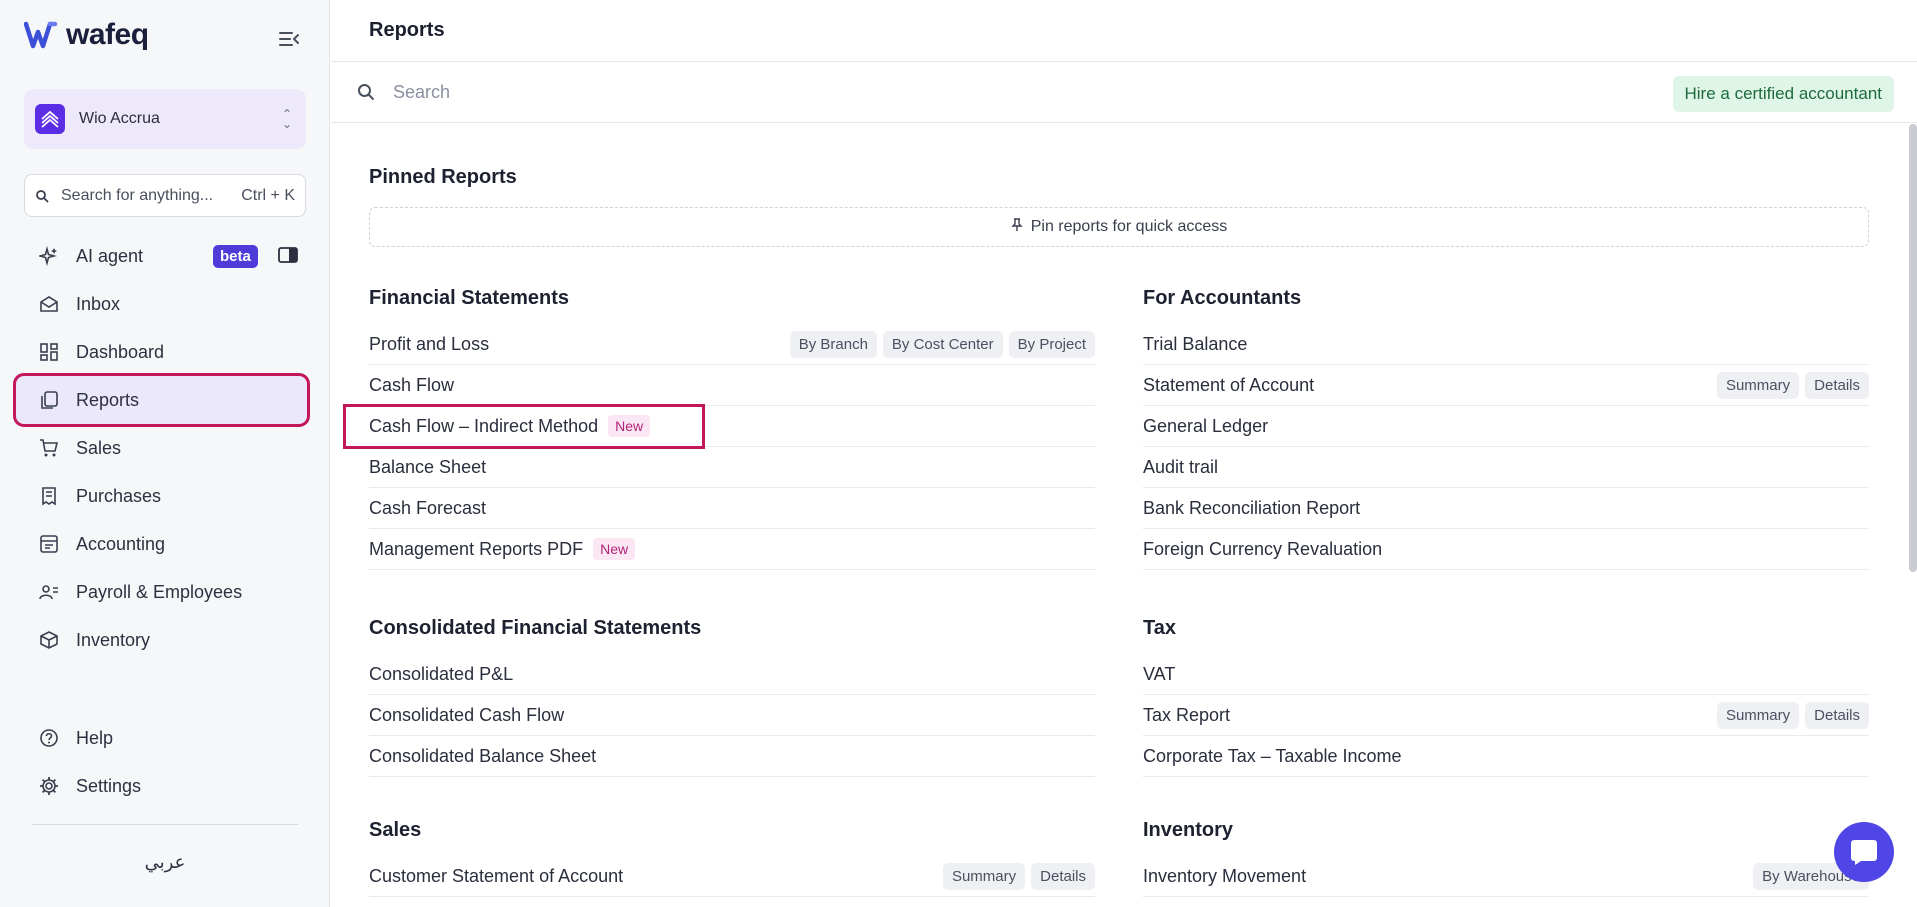 This screenshot has height=907, width=1917. What do you see at coordinates (1506, 674) in the screenshot?
I see `report-row-vat: VAT` at bounding box center [1506, 674].